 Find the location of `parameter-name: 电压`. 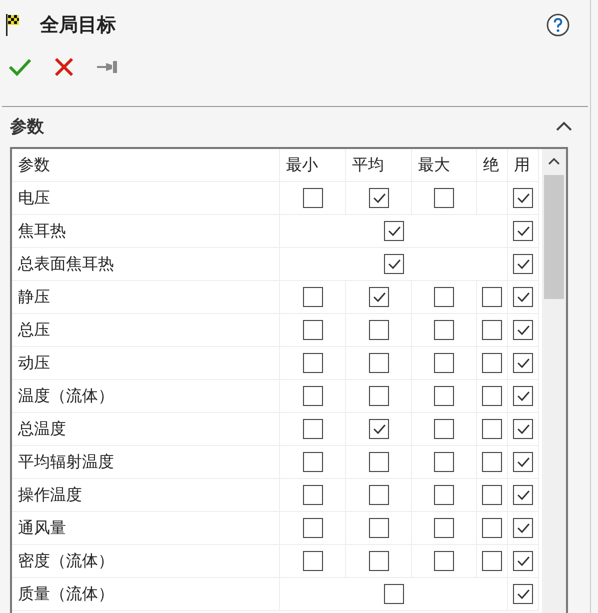

parameter-name: 电压 is located at coordinates (146, 198).